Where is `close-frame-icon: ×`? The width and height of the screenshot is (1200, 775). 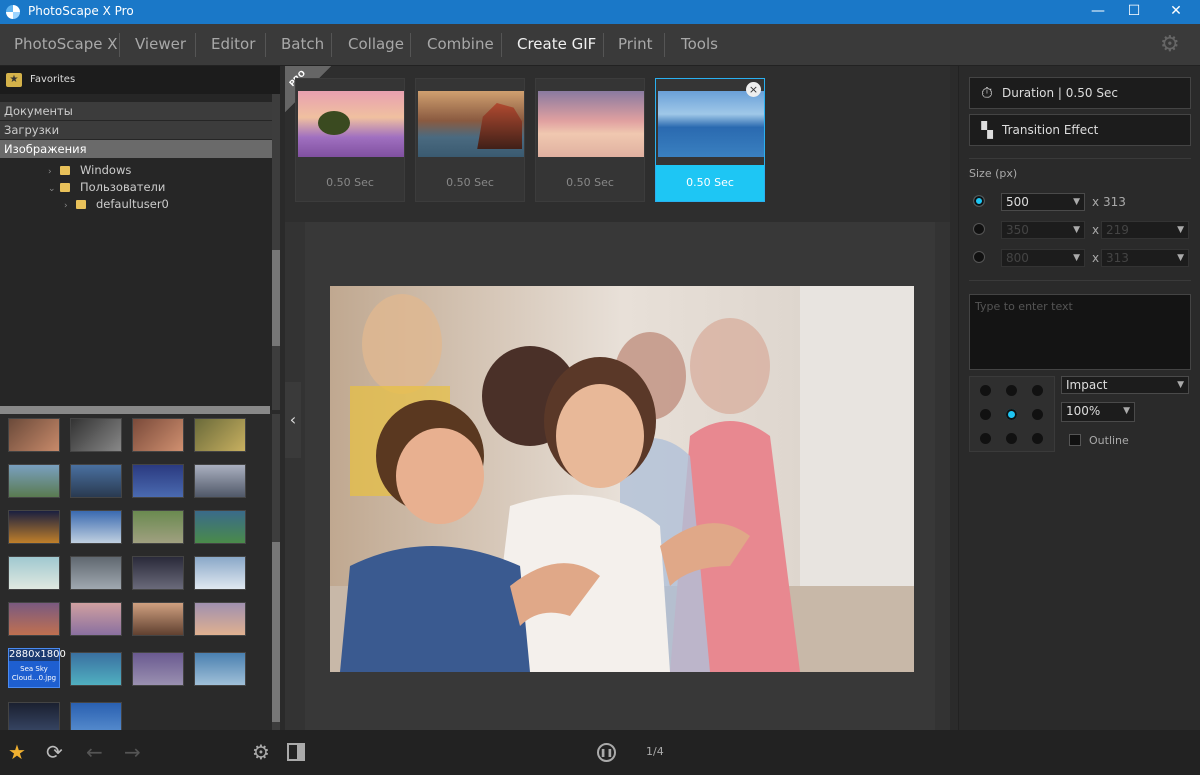
close-frame-icon: × is located at coordinates (753, 89).